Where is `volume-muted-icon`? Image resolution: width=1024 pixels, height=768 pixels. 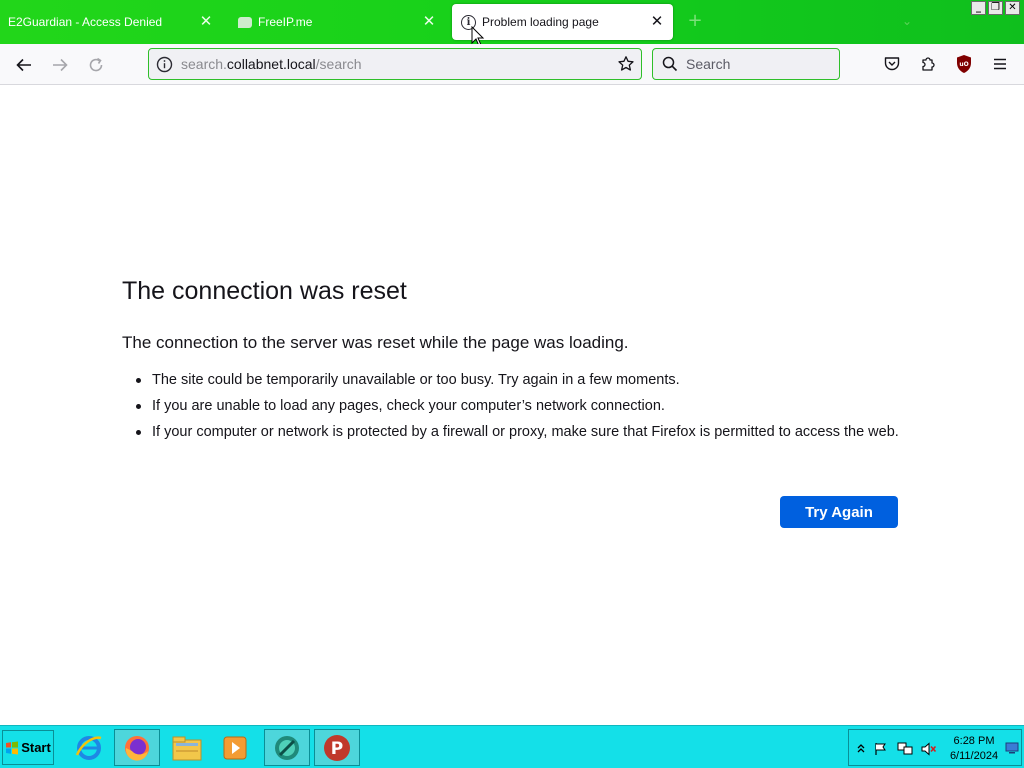
volume-muted-icon is located at coordinates (929, 749).